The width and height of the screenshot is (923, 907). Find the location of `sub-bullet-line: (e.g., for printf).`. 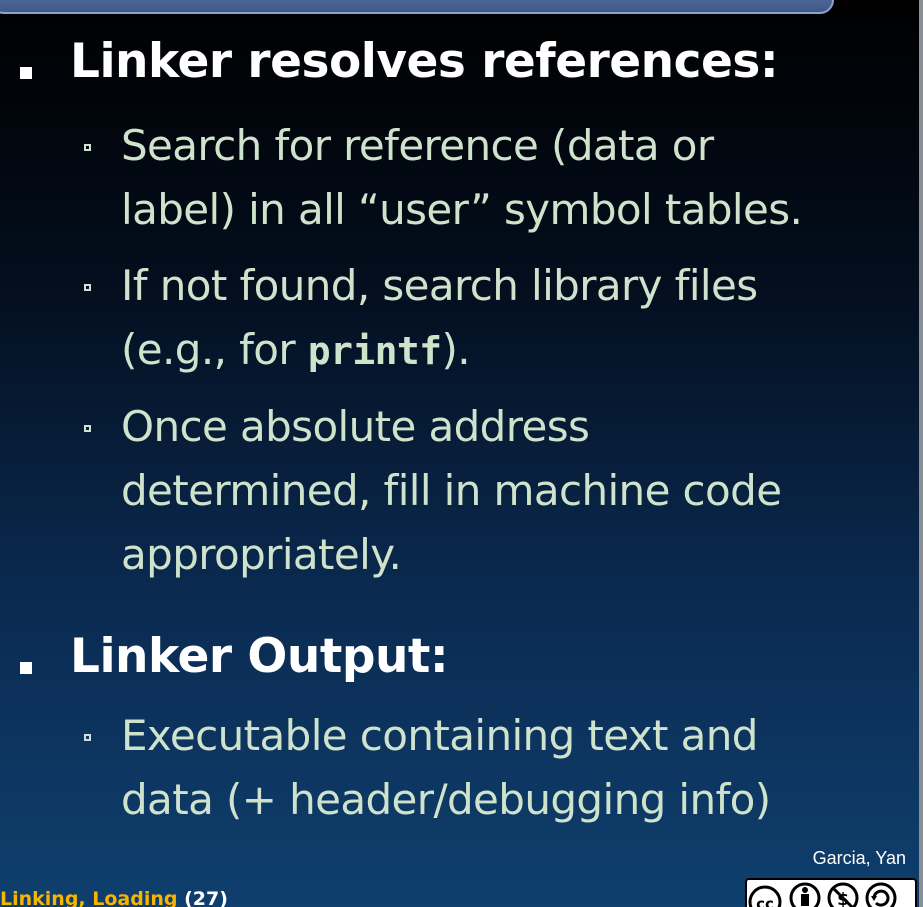

sub-bullet-line: (e.g., for printf). is located at coordinates (296, 350).